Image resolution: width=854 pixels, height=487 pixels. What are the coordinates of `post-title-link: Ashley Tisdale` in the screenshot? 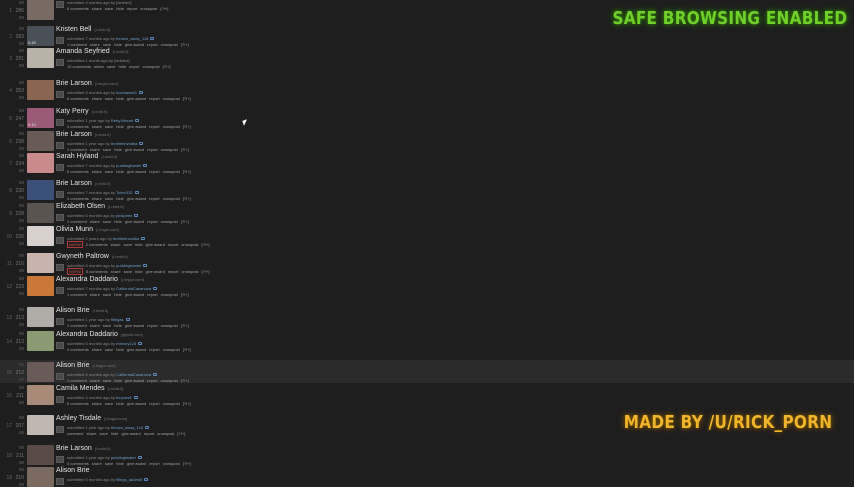 It's located at (78, 418).